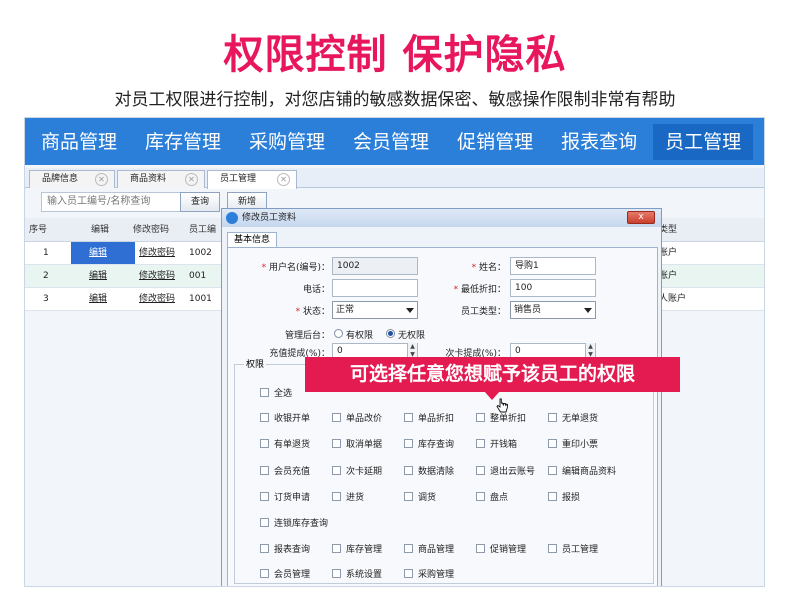 The height and width of the screenshot is (606, 790). Describe the element at coordinates (79, 142) in the screenshot. I see `nav-item-goods: 商品管理` at that location.